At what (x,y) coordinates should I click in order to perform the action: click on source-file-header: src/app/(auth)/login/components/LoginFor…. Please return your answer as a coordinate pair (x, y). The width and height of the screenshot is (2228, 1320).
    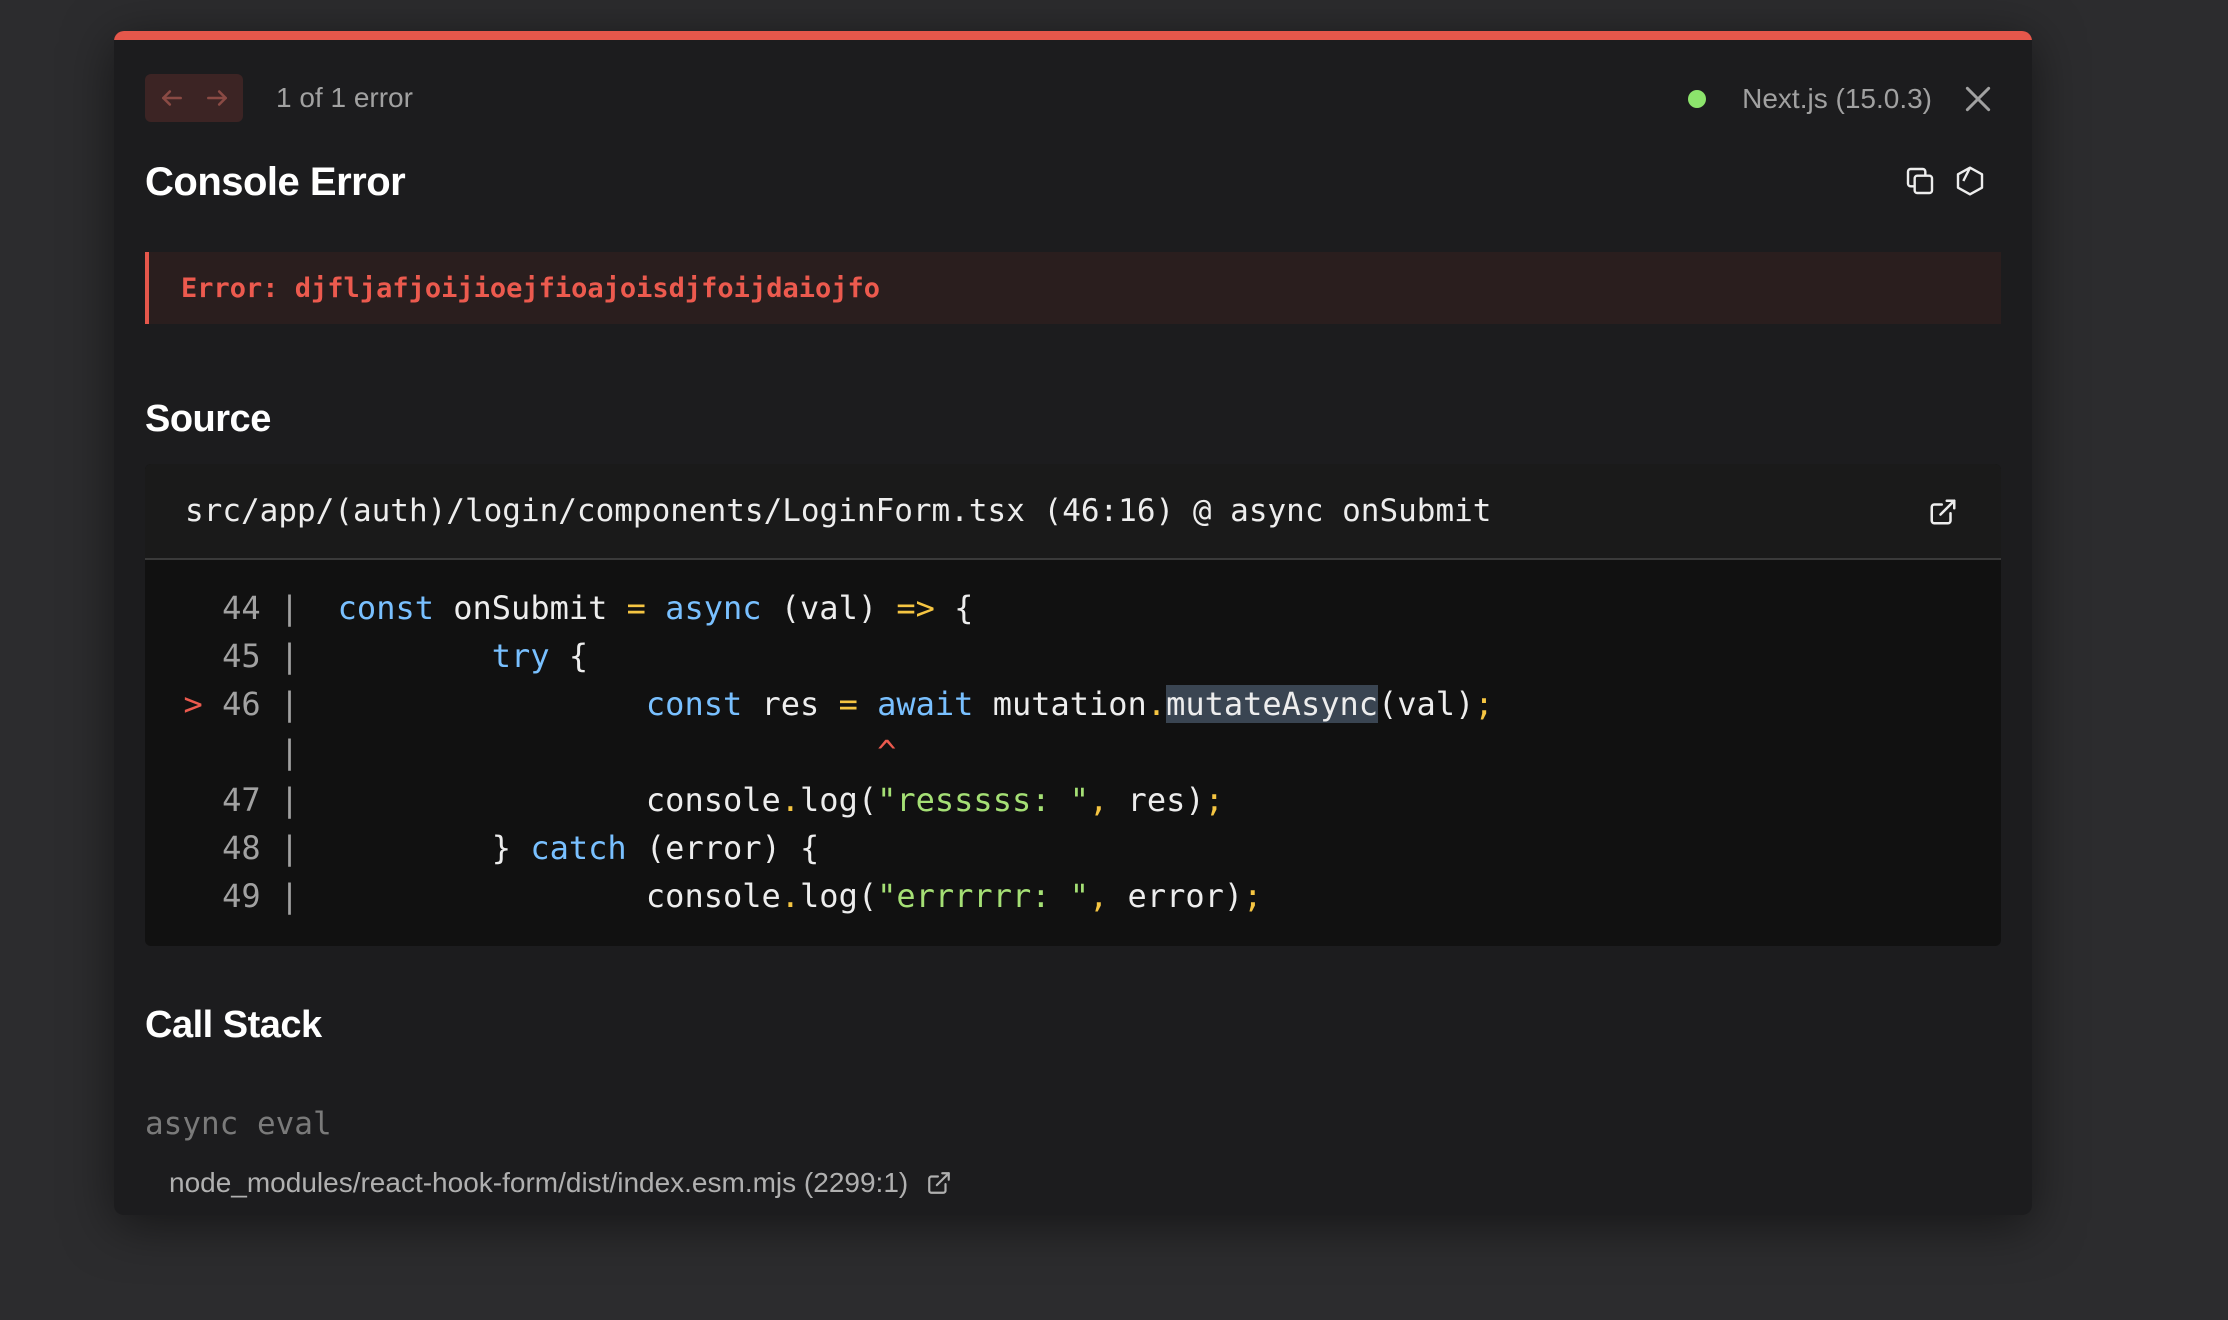
    Looking at the image, I should click on (1073, 512).